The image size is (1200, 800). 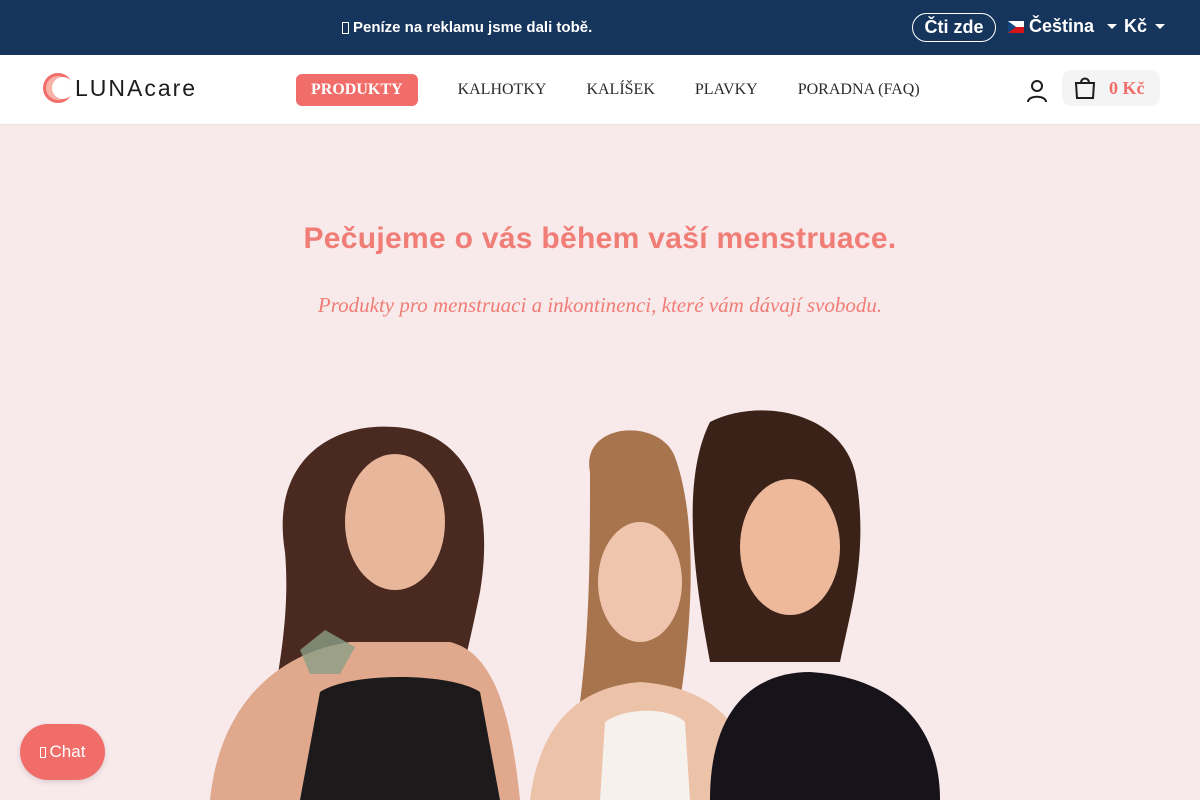 I want to click on chat-button: Chat, so click(x=62, y=752).